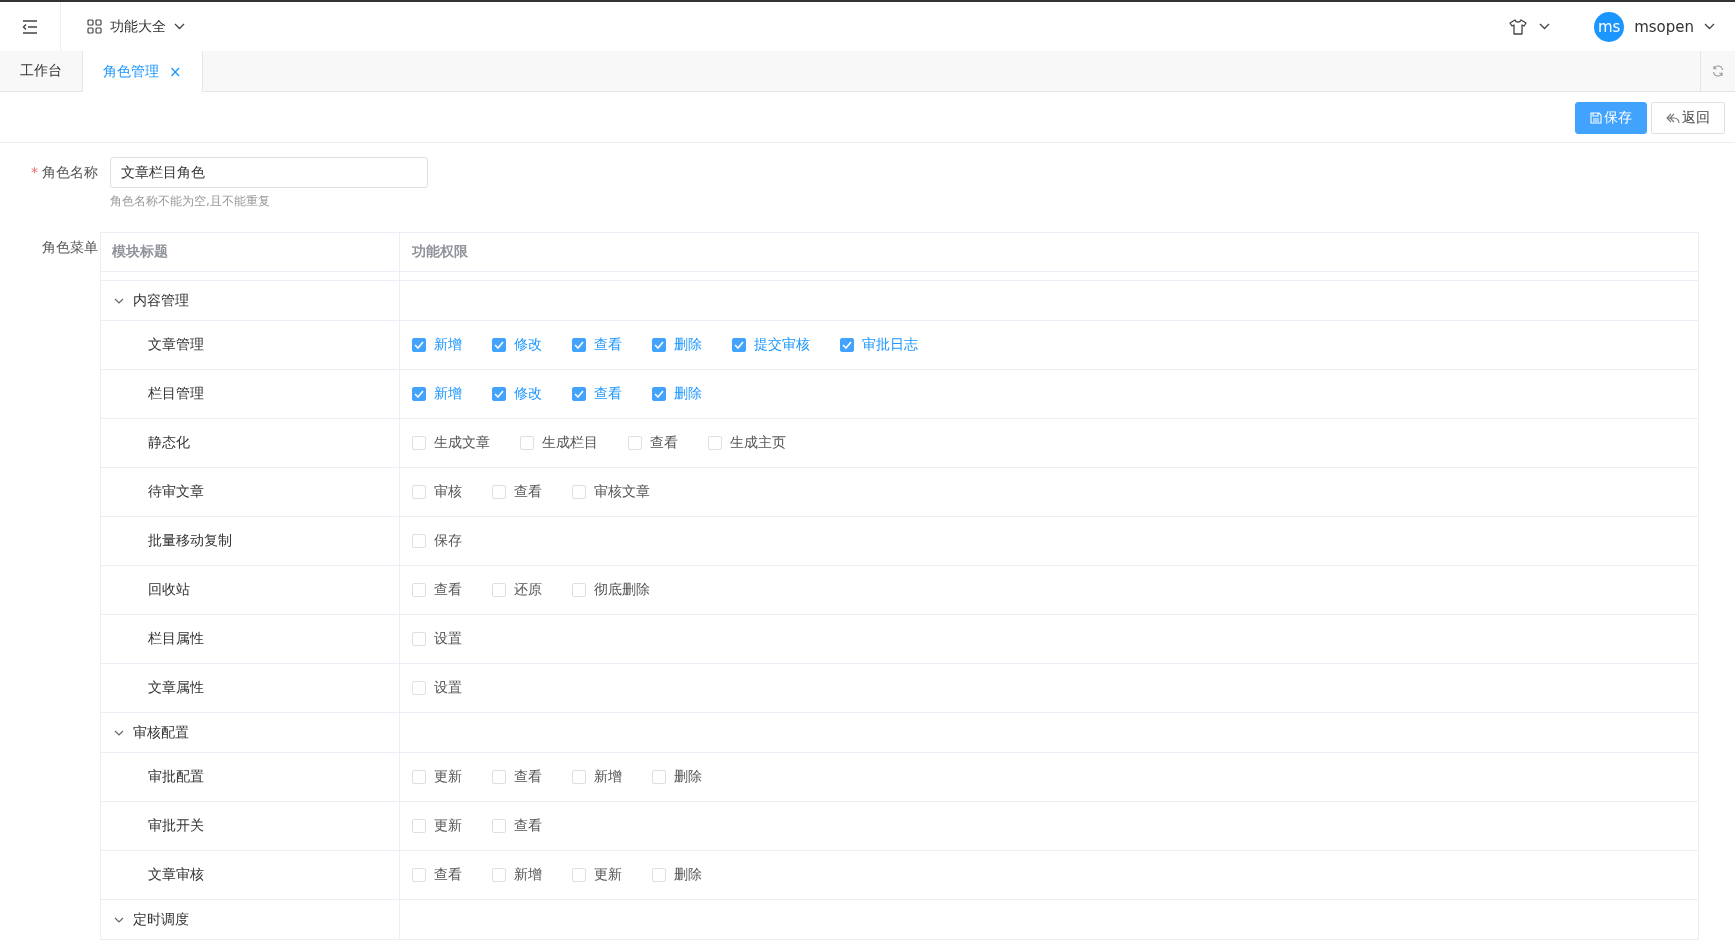 Image resolution: width=1735 pixels, height=946 pixels. What do you see at coordinates (528, 590) in the screenshot?
I see `permission-label: 还原` at bounding box center [528, 590].